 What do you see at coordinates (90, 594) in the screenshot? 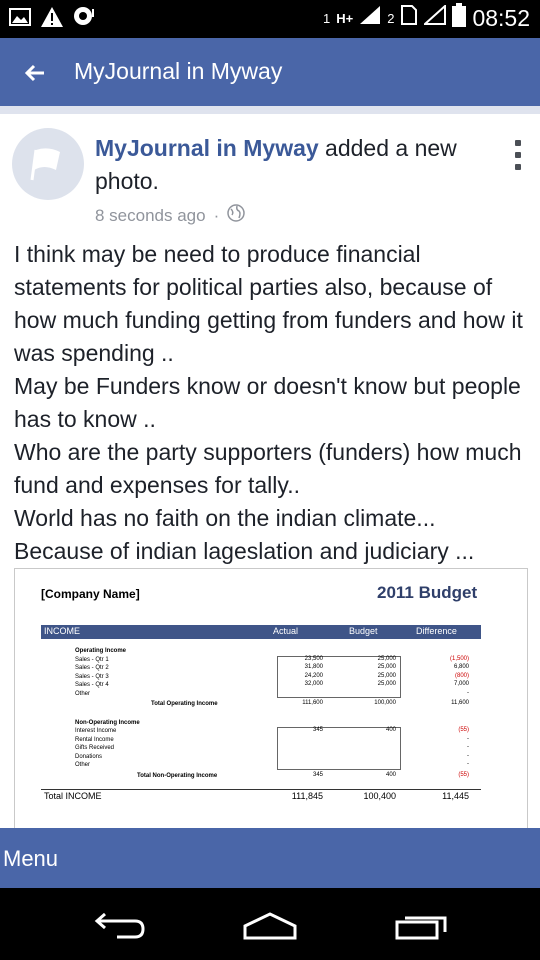
I see `company-name: [Company Name]` at bounding box center [90, 594].